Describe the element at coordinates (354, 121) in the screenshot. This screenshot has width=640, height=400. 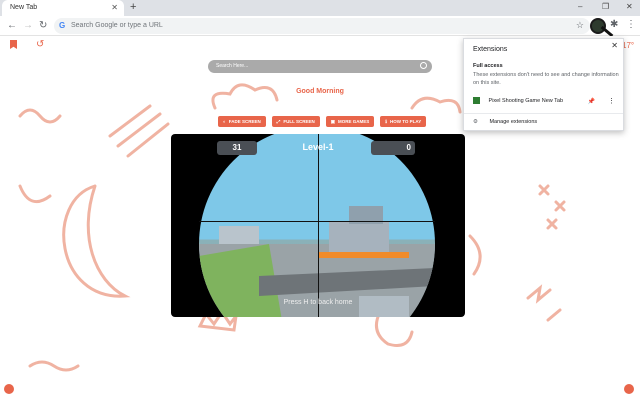
I see `more-games-label: MORE GAMES` at that location.